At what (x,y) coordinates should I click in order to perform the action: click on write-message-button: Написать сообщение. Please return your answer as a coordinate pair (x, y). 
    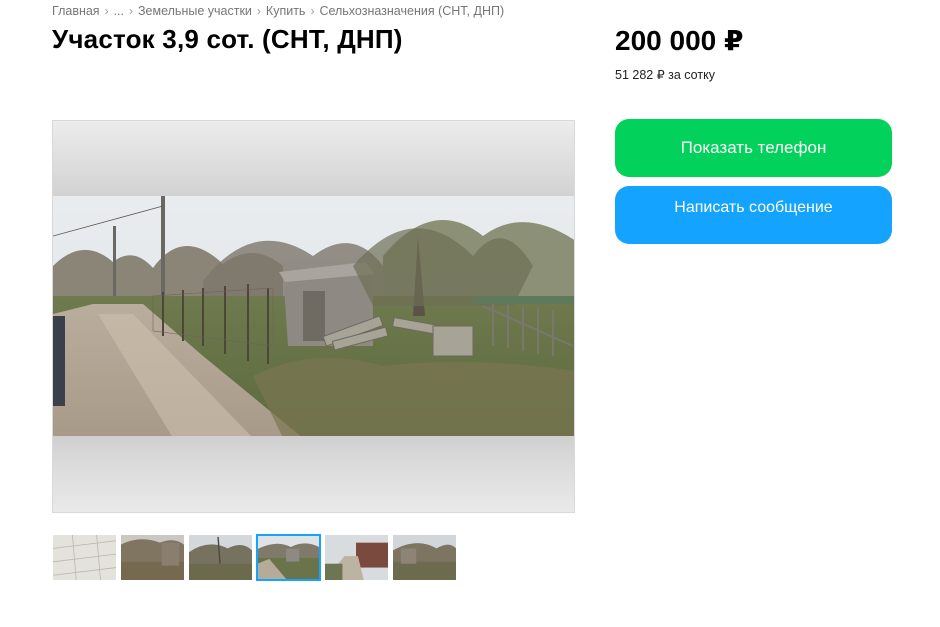
    Looking at the image, I should click on (753, 215).